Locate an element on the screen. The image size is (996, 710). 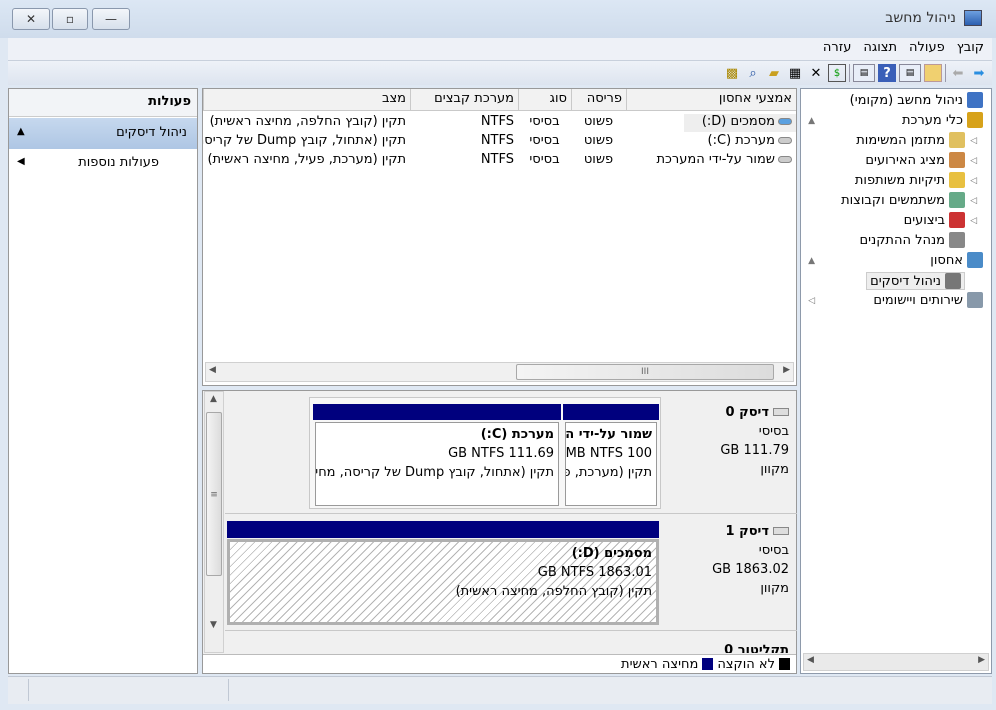
menu-action: פעולה is located at coordinates (927, 49).